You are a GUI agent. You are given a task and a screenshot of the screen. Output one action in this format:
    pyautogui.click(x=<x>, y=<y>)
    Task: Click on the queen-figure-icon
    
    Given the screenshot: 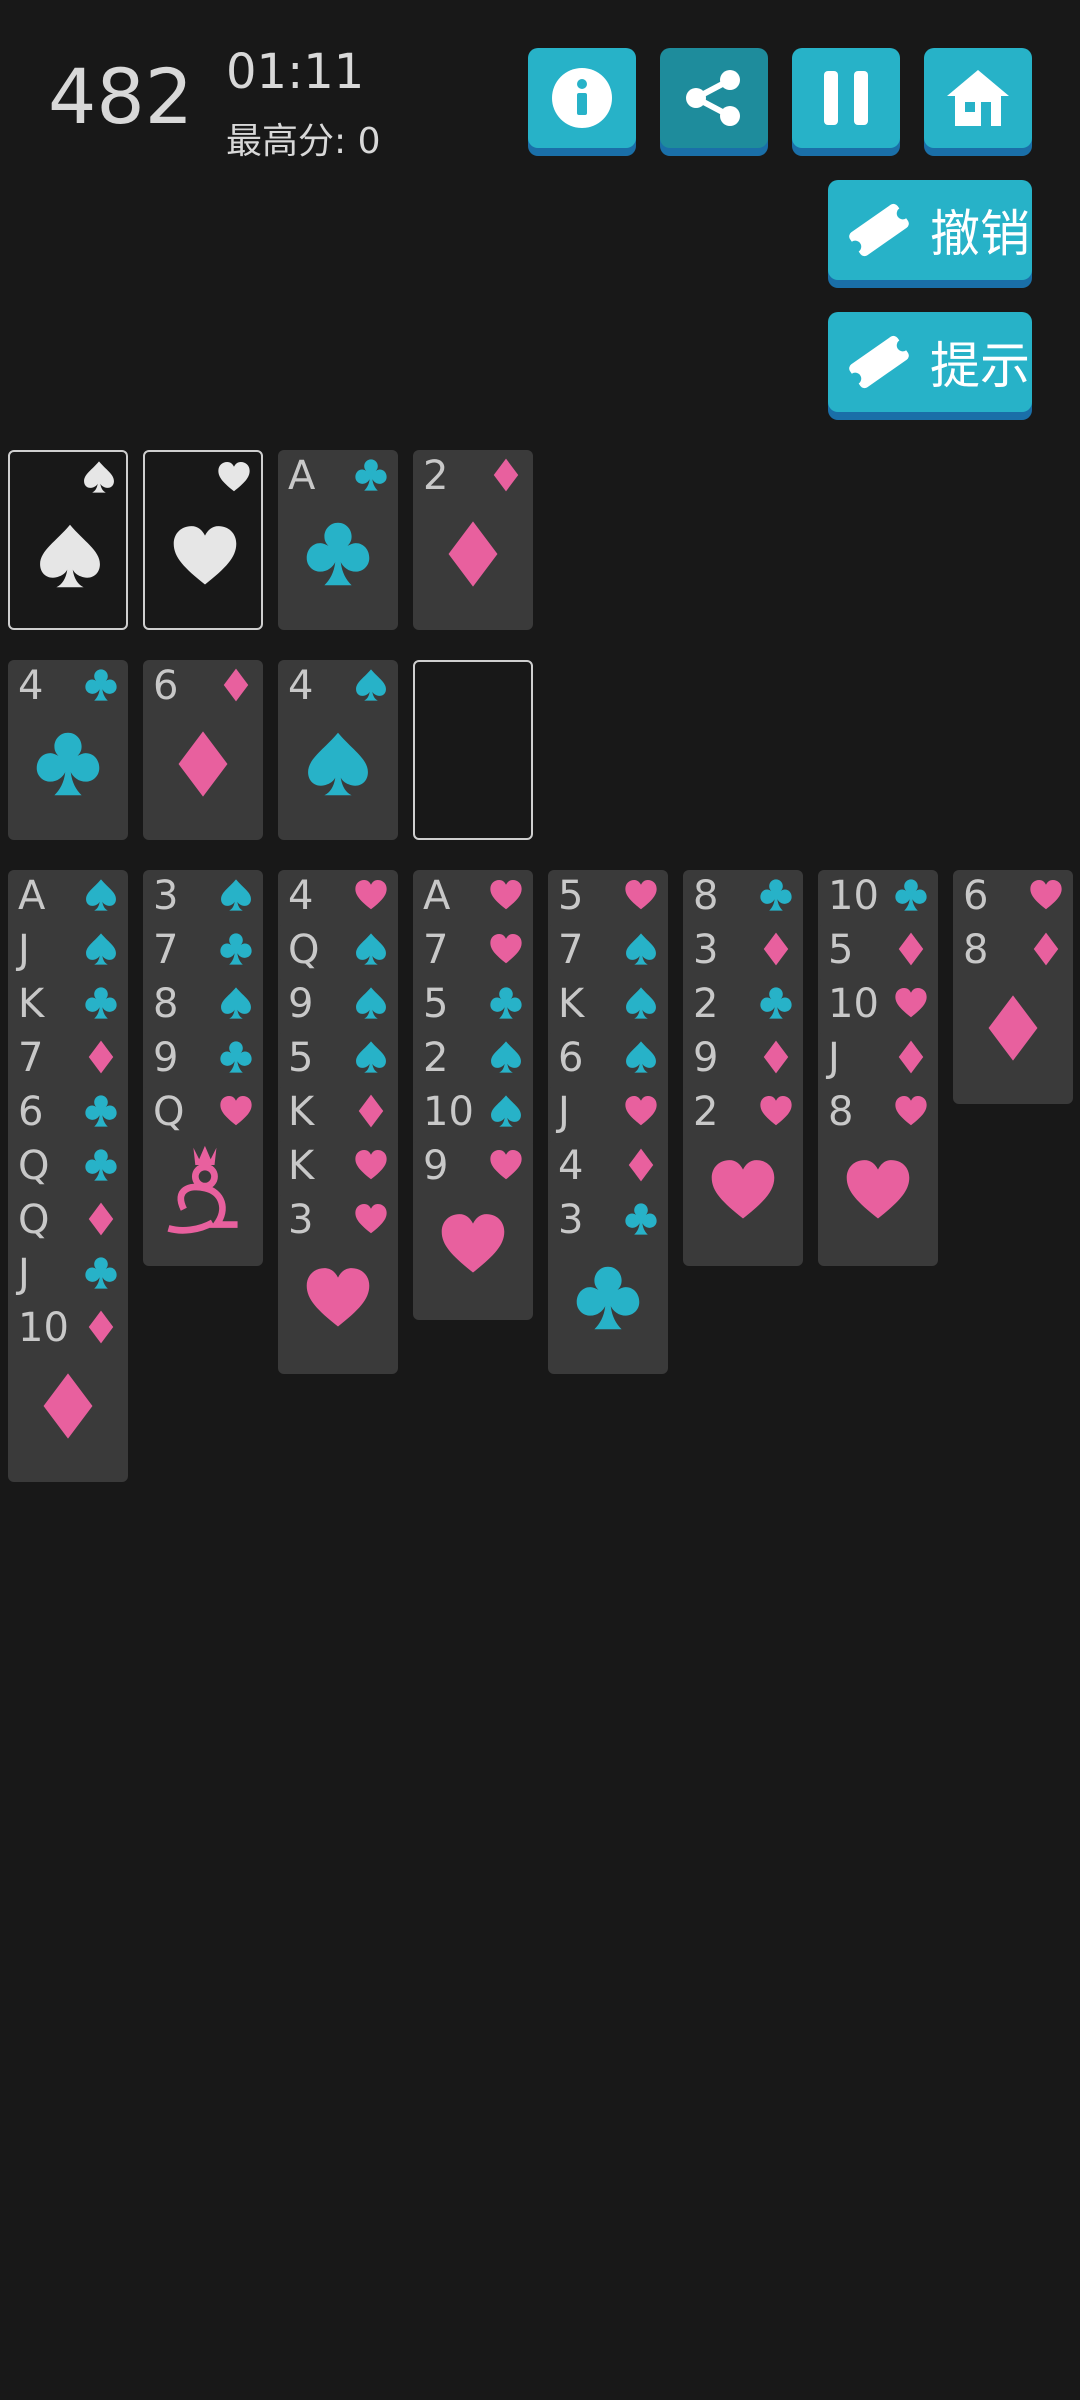 What is the action you would take?
    pyautogui.click(x=202, y=1189)
    